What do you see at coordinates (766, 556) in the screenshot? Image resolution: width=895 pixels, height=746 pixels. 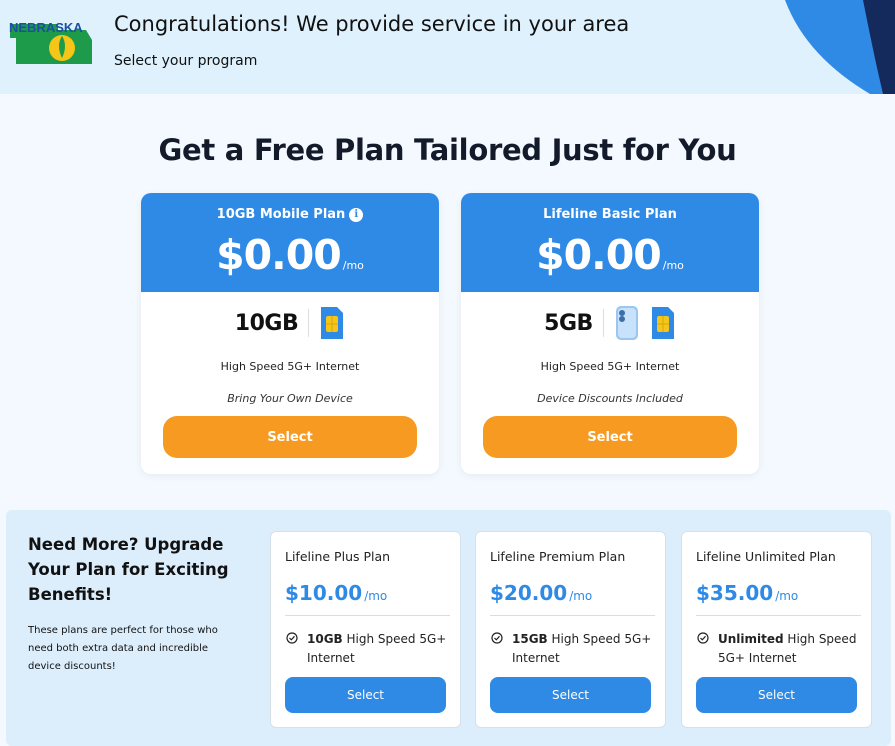 I see `upgrade-plan-name: Lifeline Unlimited Plan` at bounding box center [766, 556].